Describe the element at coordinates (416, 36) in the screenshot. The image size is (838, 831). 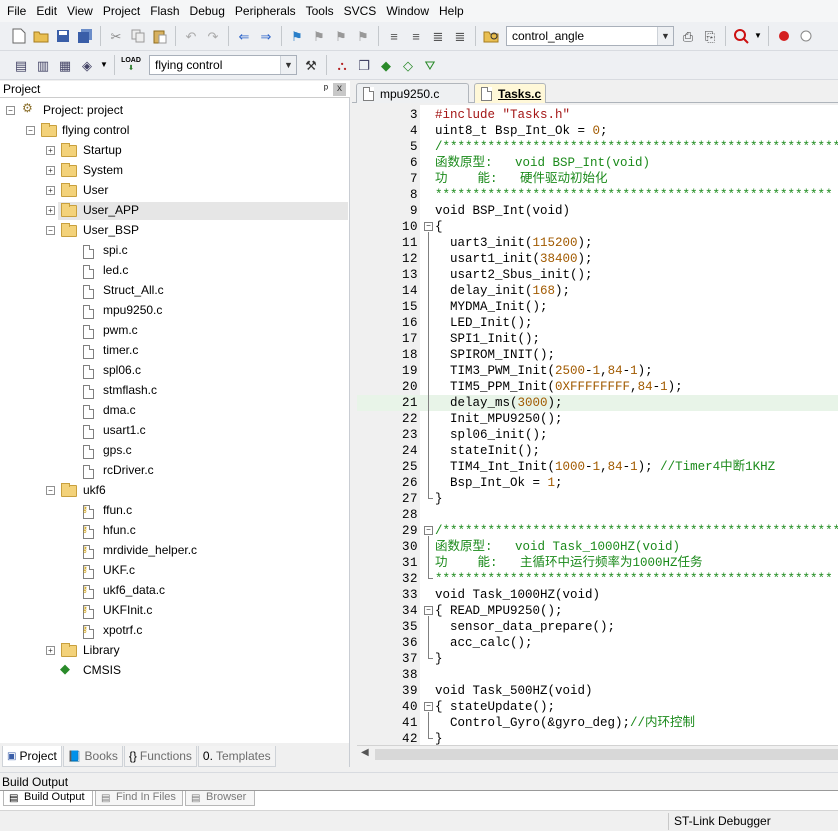
I see `unindent-icon: ≡` at that location.